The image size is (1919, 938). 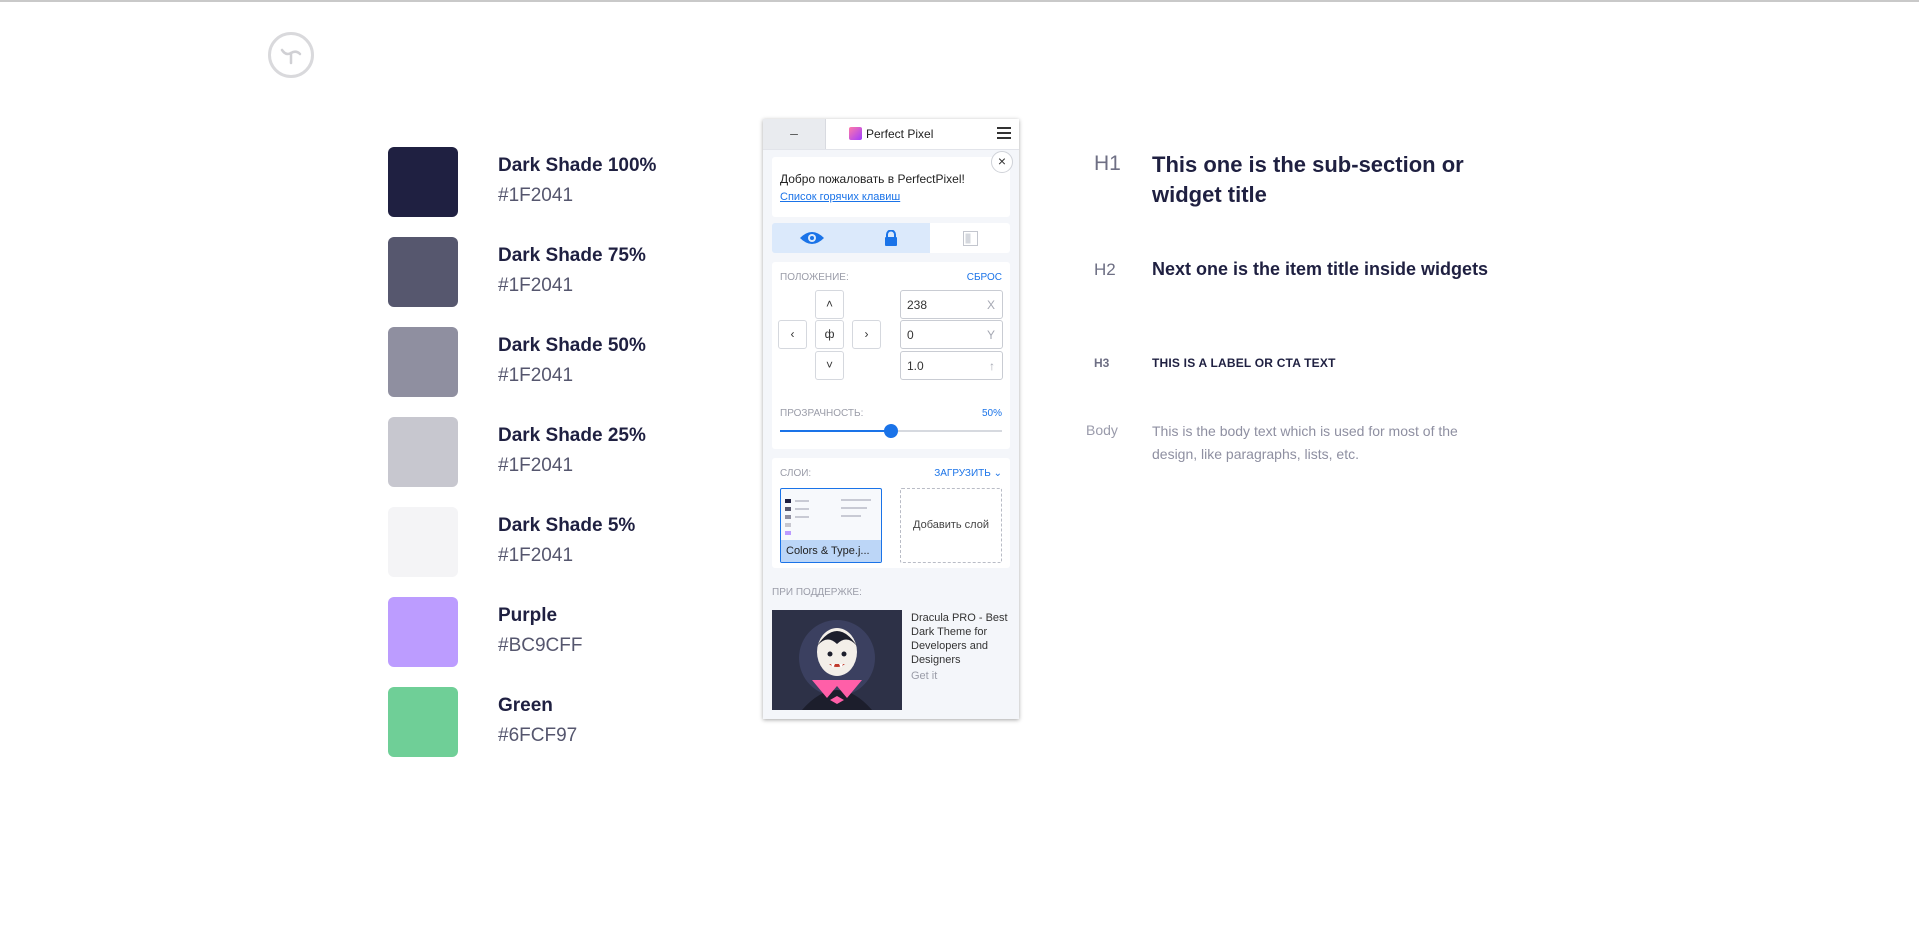 I want to click on eye-icon, so click(x=811, y=238).